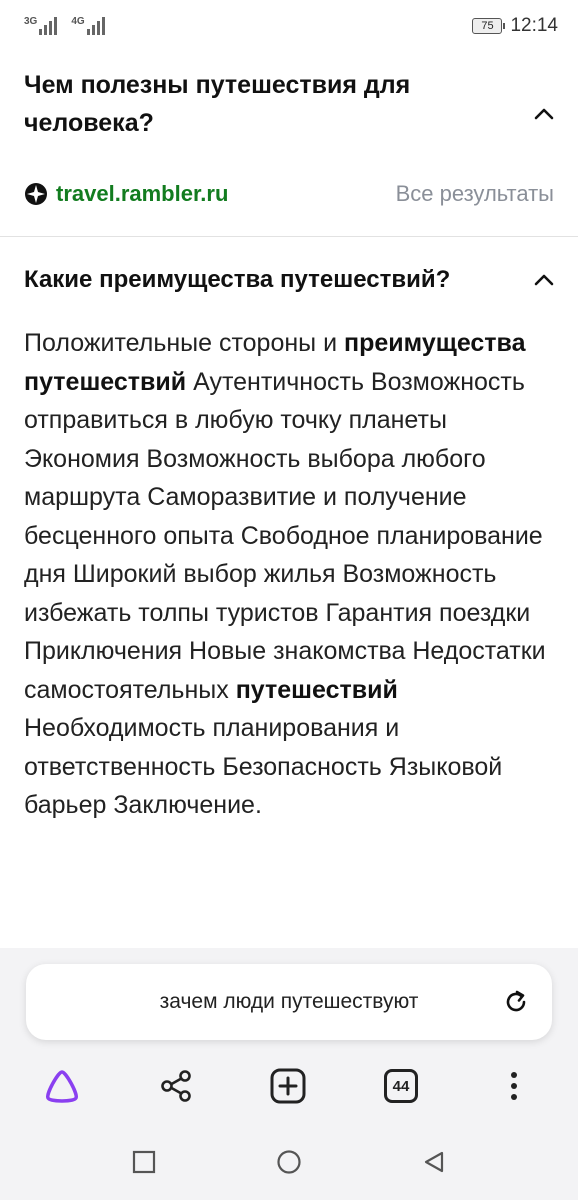  I want to click on square-icon, so click(144, 1162).